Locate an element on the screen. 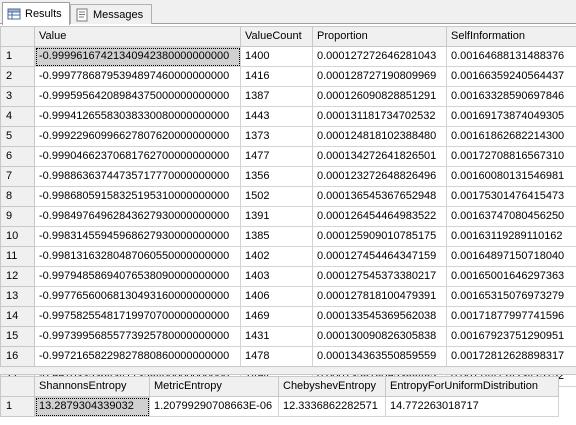 The image size is (576, 425). row-number: 6 is located at coordinates (17, 156).